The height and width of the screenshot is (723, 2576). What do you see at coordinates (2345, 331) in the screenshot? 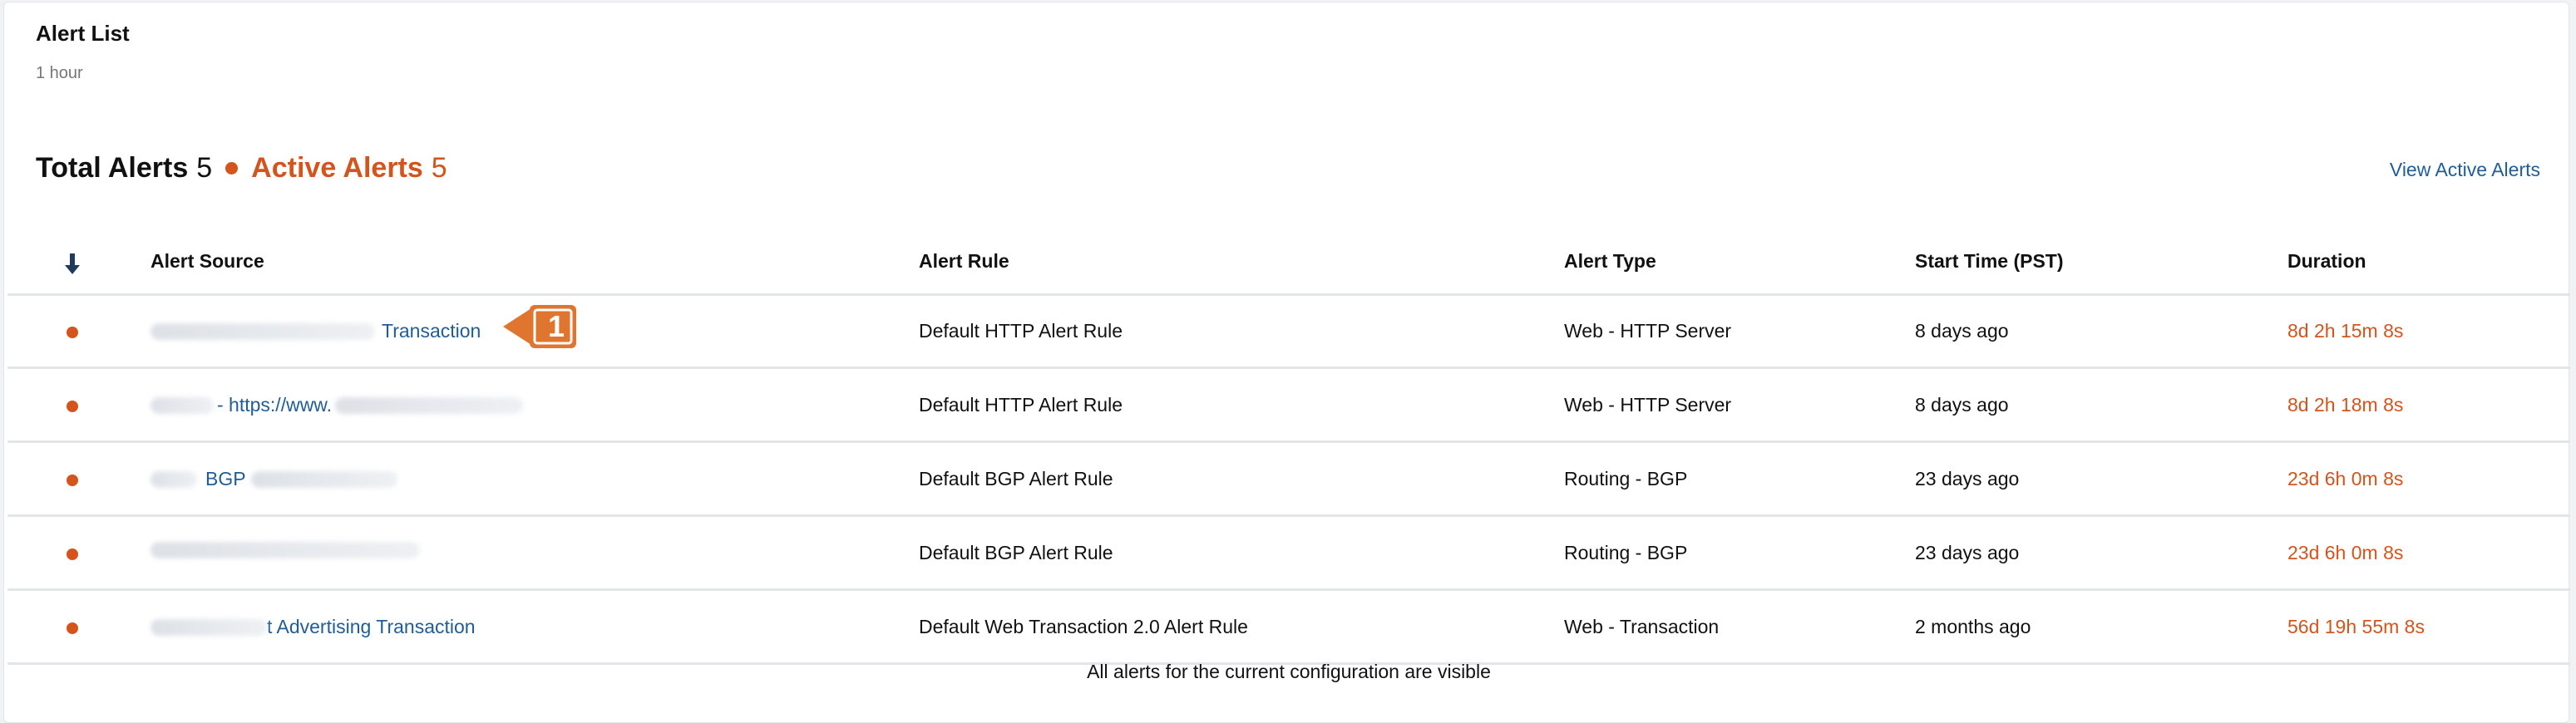
I see `duration-cell: 8d 2h 15m 8s` at bounding box center [2345, 331].